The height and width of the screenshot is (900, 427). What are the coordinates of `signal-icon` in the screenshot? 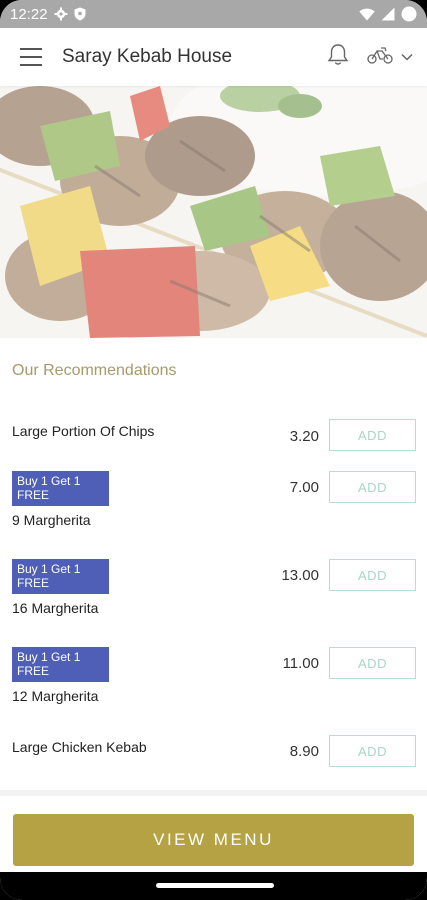 It's located at (388, 14).